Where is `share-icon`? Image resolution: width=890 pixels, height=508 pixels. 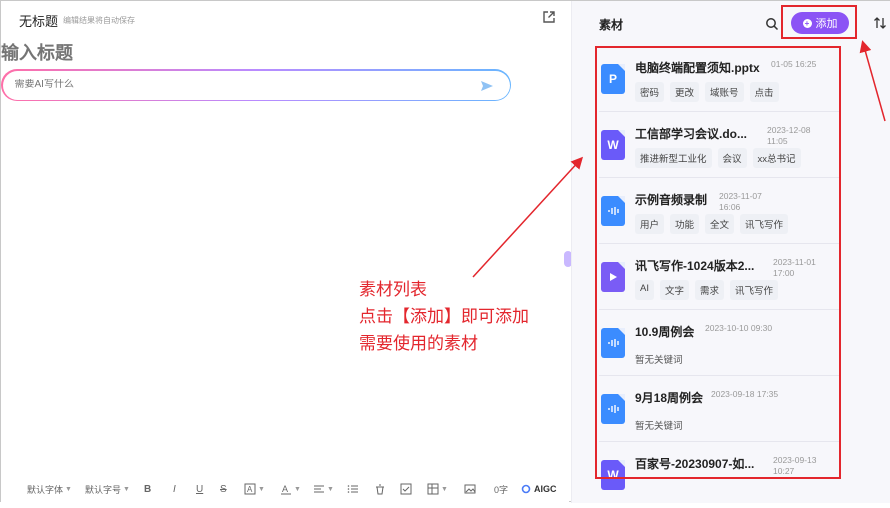
share-icon is located at coordinates (549, 17).